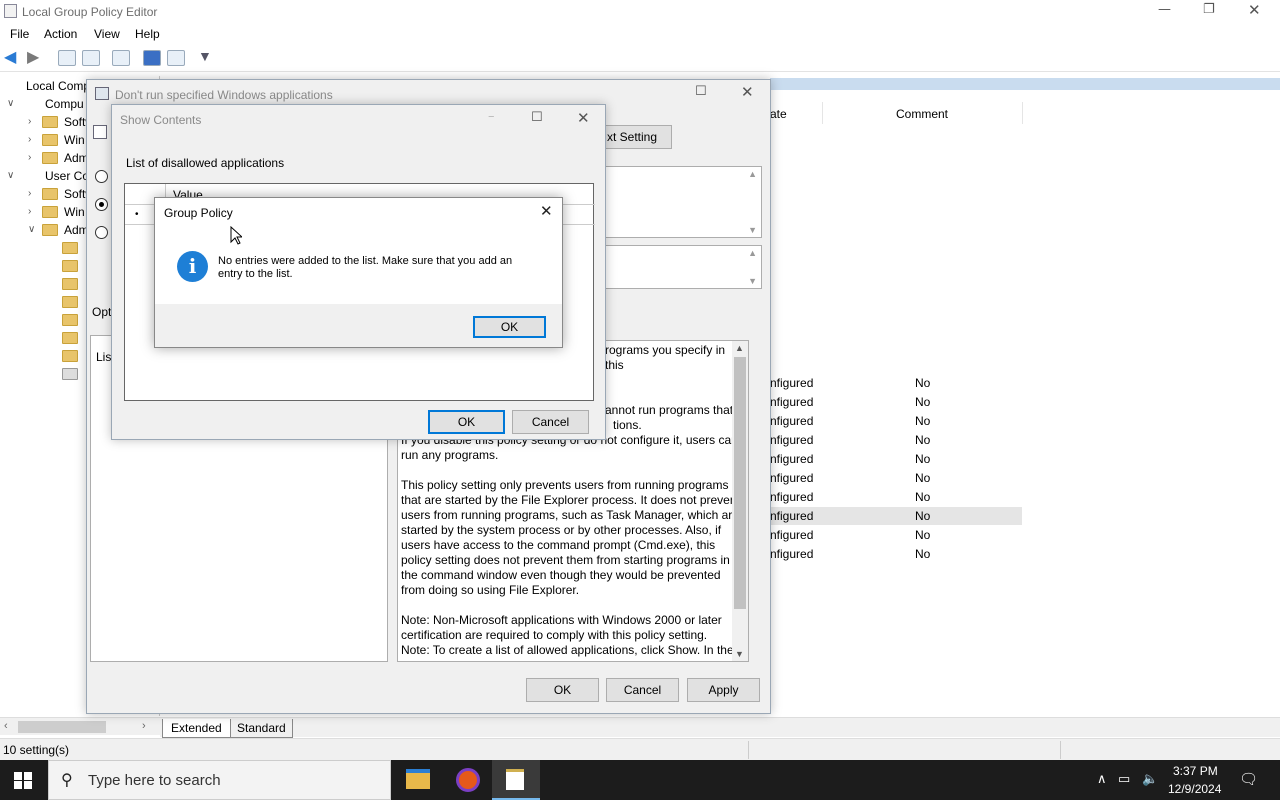 The height and width of the screenshot is (800, 1280). What do you see at coordinates (107, 34) in the screenshot?
I see `menu-view: View` at bounding box center [107, 34].